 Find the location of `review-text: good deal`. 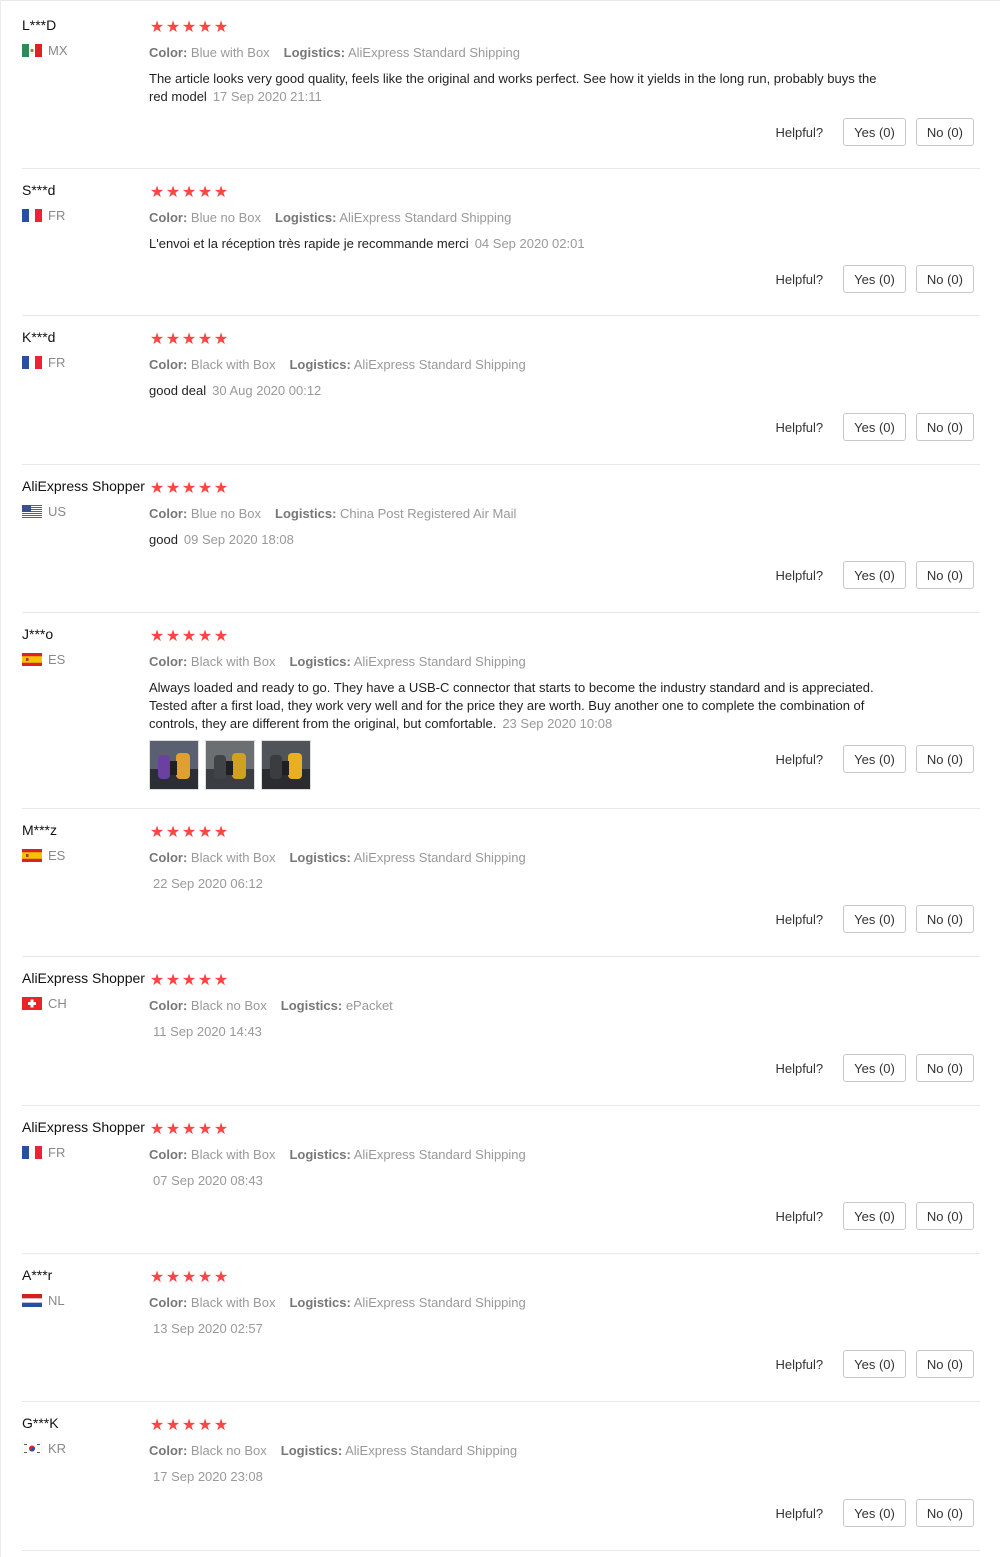

review-text: good deal is located at coordinates (178, 390).